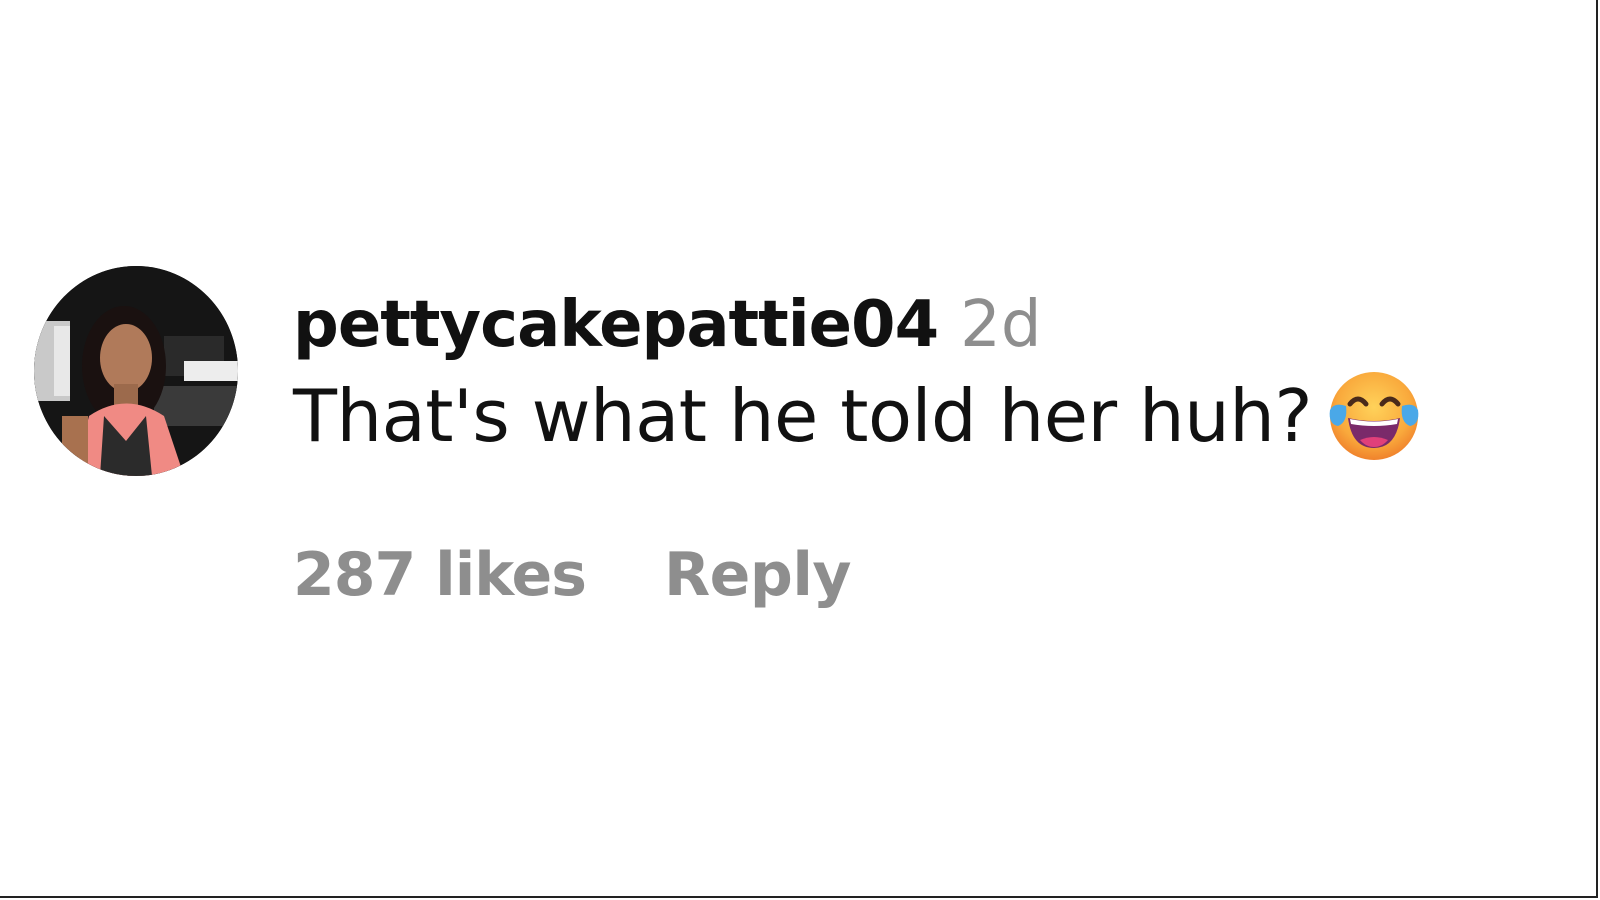  What do you see at coordinates (1000, 325) in the screenshot?
I see `timestamp: 2d` at bounding box center [1000, 325].